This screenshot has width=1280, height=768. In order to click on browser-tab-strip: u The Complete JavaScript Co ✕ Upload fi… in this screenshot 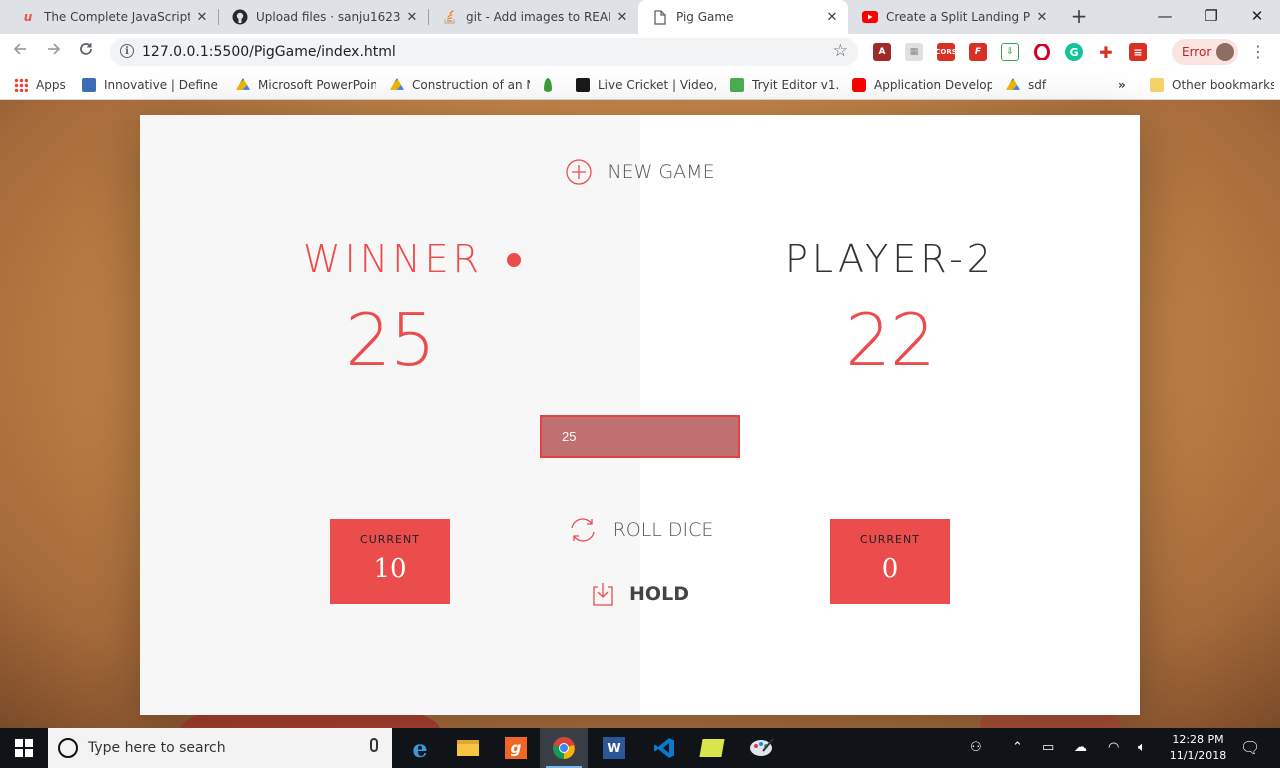, I will do `click(640, 17)`.